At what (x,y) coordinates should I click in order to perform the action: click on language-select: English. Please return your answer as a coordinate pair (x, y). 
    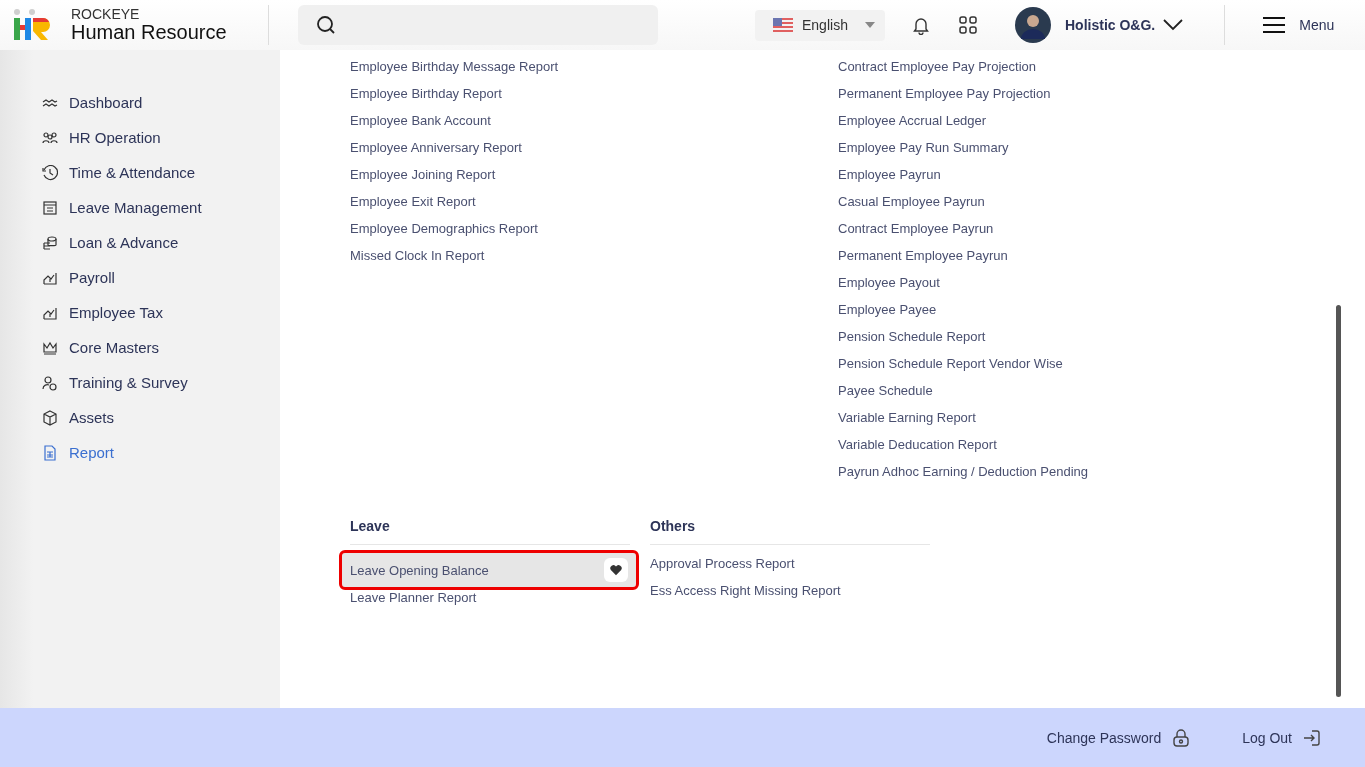
    Looking at the image, I should click on (820, 25).